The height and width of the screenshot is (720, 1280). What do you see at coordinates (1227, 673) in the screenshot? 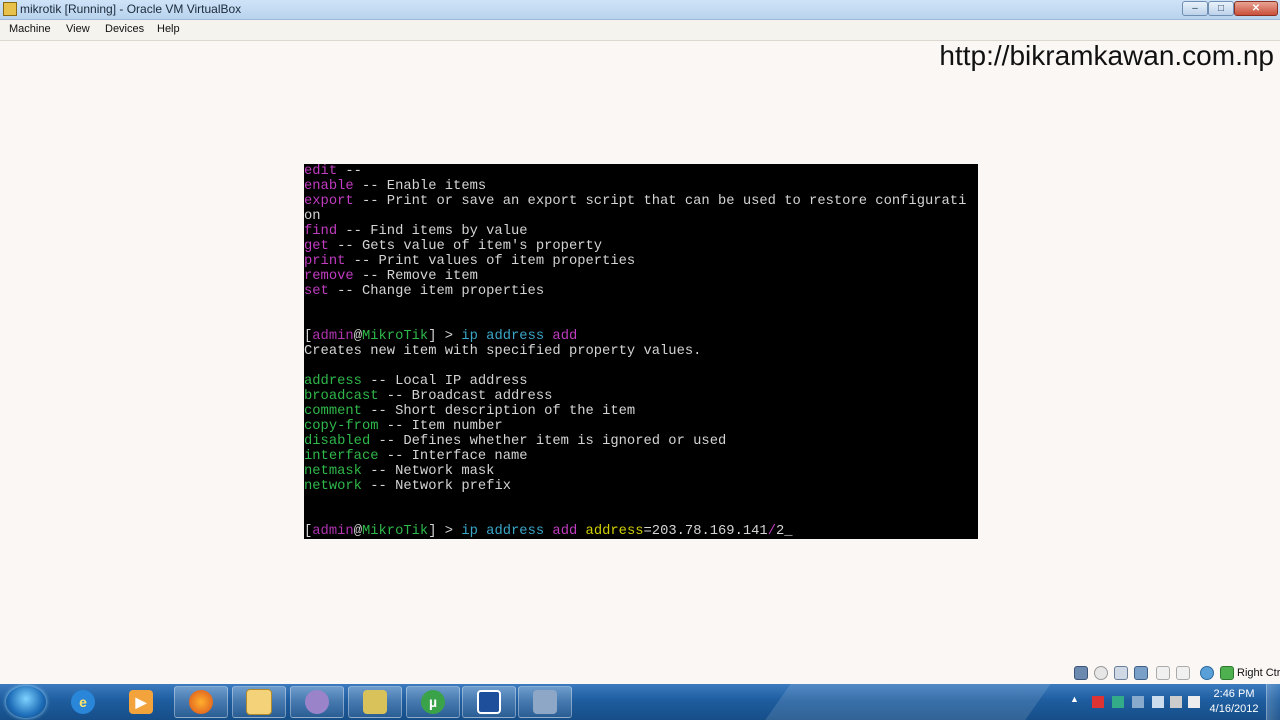
I see `mouse-integration-icon` at bounding box center [1227, 673].